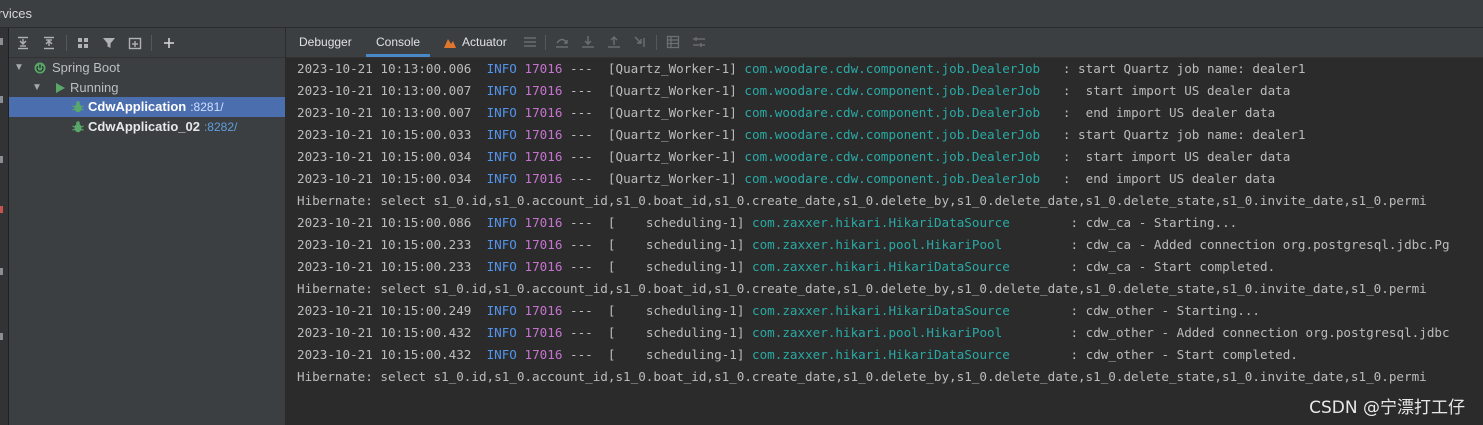 The image size is (1483, 425). I want to click on open-in-new-tab-icon, so click(135, 43).